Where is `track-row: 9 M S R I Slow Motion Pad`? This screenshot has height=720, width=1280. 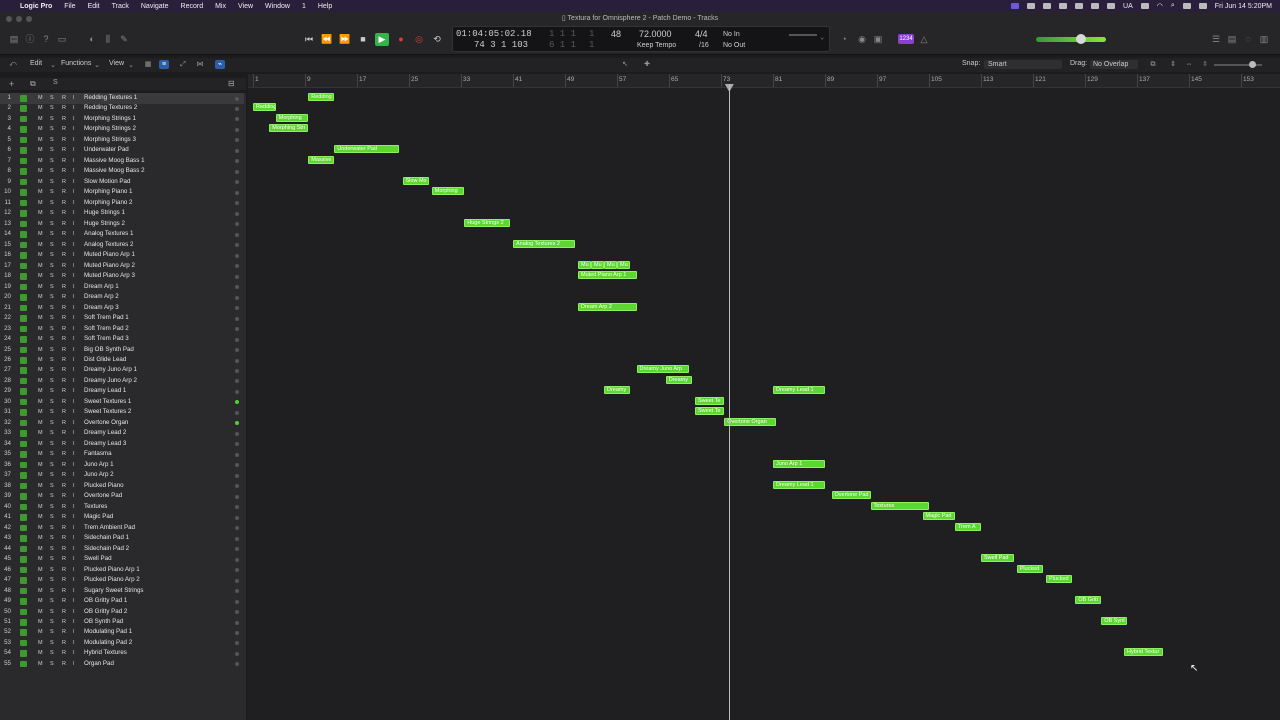 track-row: 9 M S R I Slow Motion Pad is located at coordinates (122, 182).